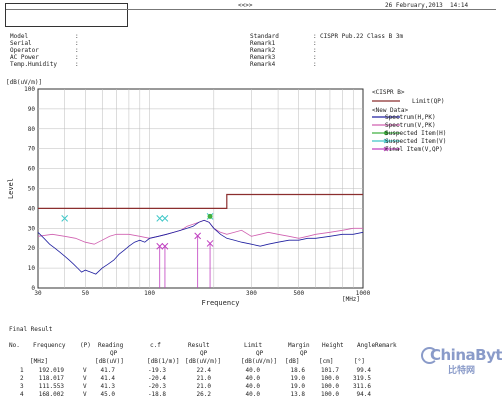 This screenshot has width=502, height=402. I want to click on legend-item-label: Suspected Item(V), so click(415, 141).